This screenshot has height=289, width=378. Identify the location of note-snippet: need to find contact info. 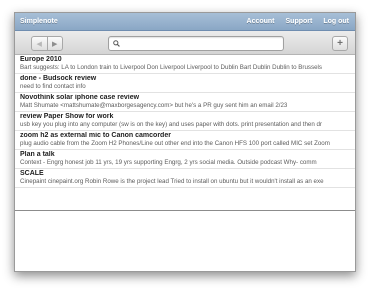
(53, 86).